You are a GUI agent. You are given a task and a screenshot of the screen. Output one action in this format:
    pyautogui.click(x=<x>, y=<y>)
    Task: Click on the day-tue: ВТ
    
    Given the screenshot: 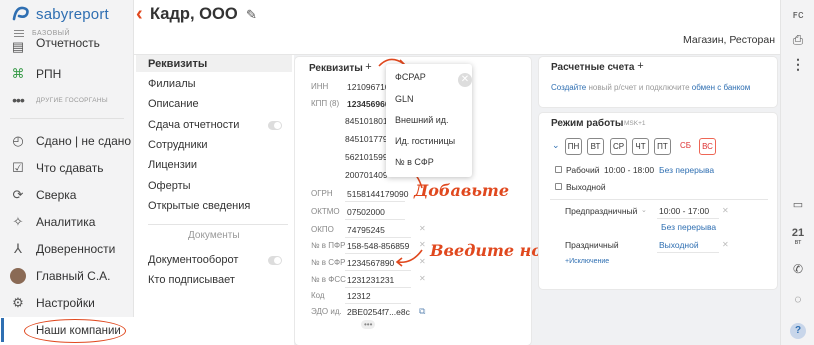 What is the action you would take?
    pyautogui.click(x=595, y=146)
    